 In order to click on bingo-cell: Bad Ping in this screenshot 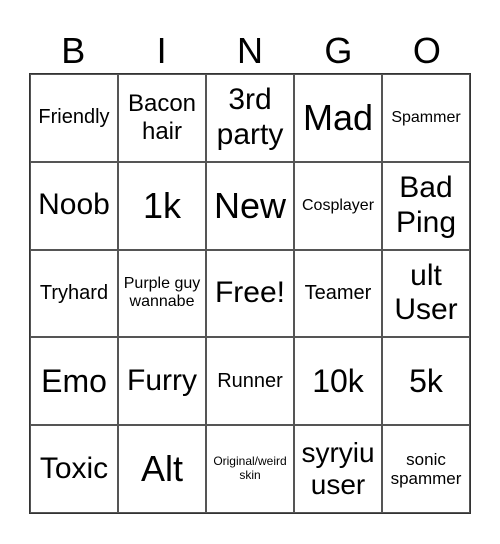, I will do `click(426, 205)`.